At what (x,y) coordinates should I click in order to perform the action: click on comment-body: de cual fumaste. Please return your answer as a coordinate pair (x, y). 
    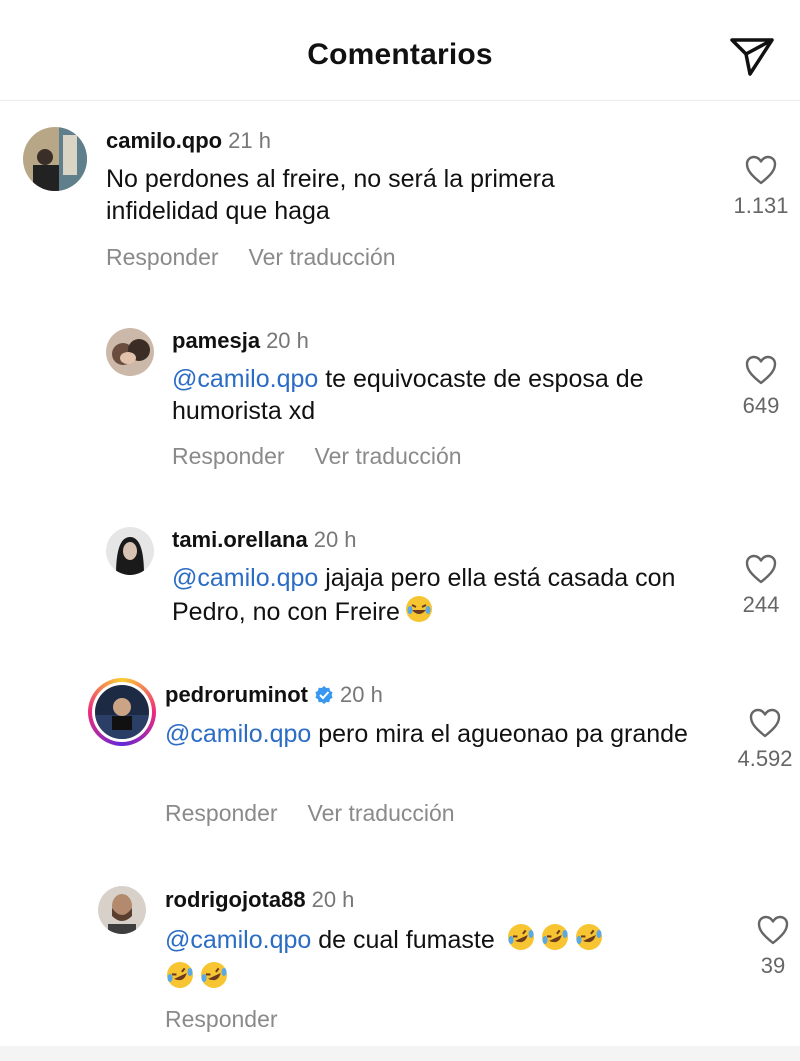
    Looking at the image, I should click on (403, 940).